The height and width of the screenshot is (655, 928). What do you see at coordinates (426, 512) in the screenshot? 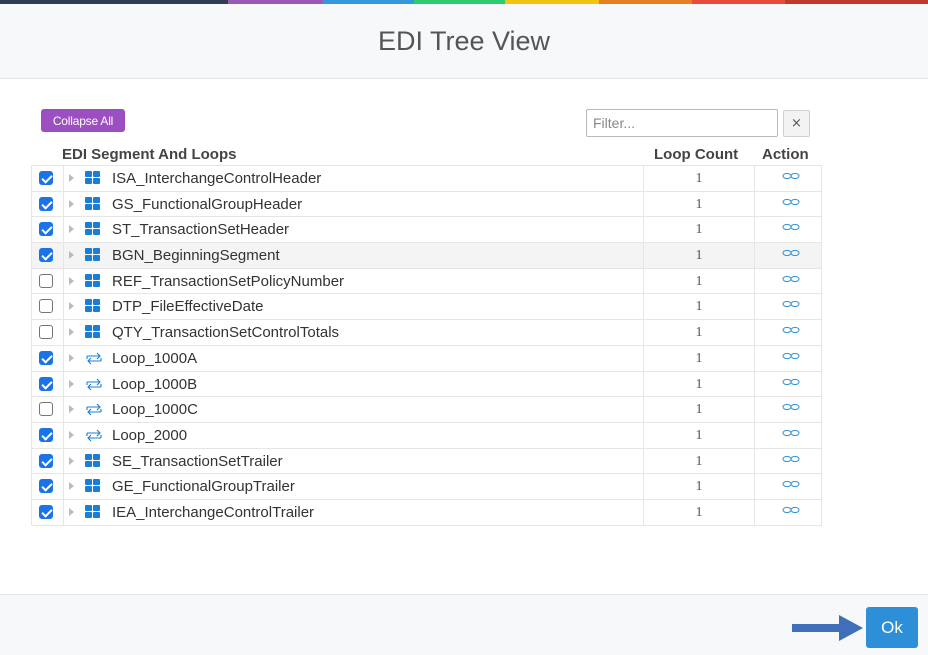
I see `table-row: IEA_InterchangeControlTrailer 1` at bounding box center [426, 512].